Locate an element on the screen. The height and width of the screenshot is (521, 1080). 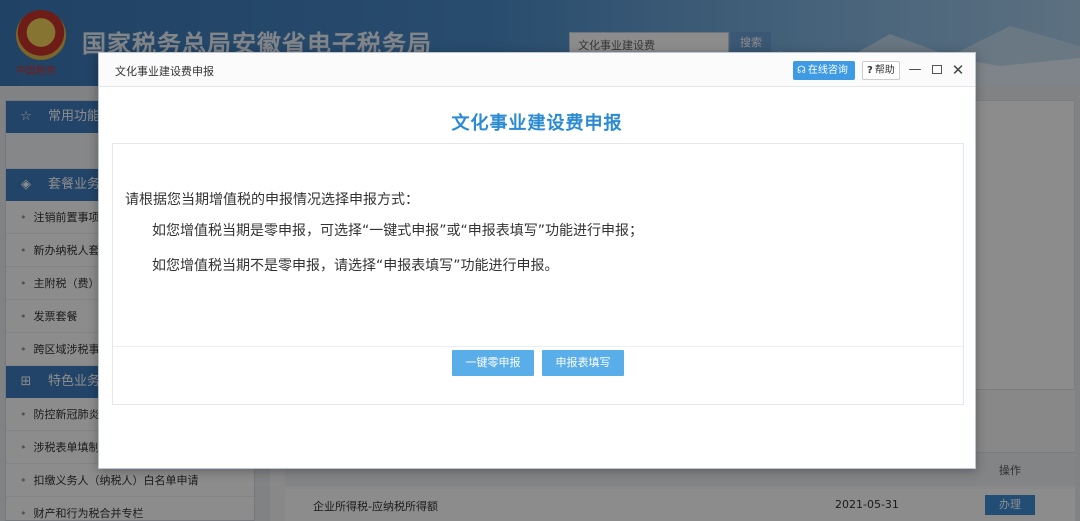
help-button: ? 帮助 is located at coordinates (881, 70).